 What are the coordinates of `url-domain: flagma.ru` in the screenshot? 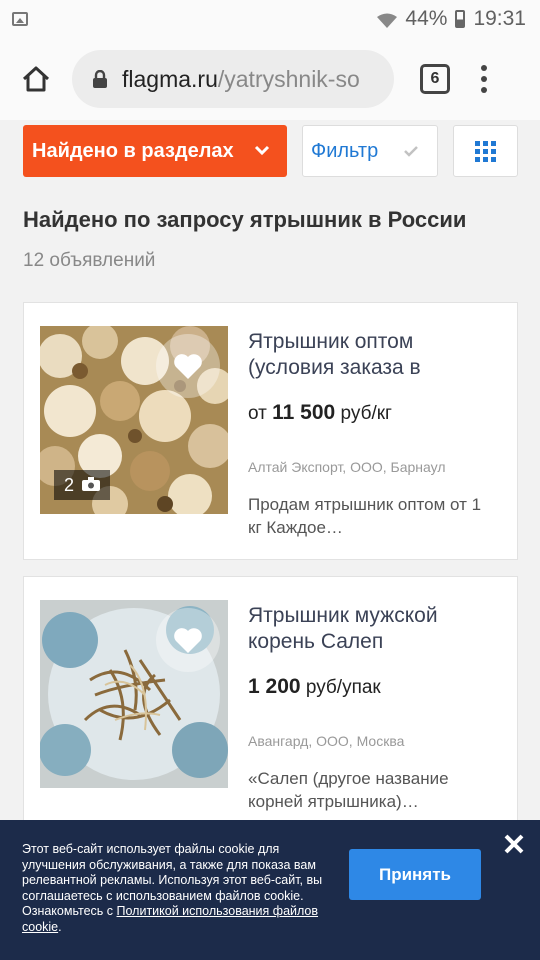 It's located at (170, 78).